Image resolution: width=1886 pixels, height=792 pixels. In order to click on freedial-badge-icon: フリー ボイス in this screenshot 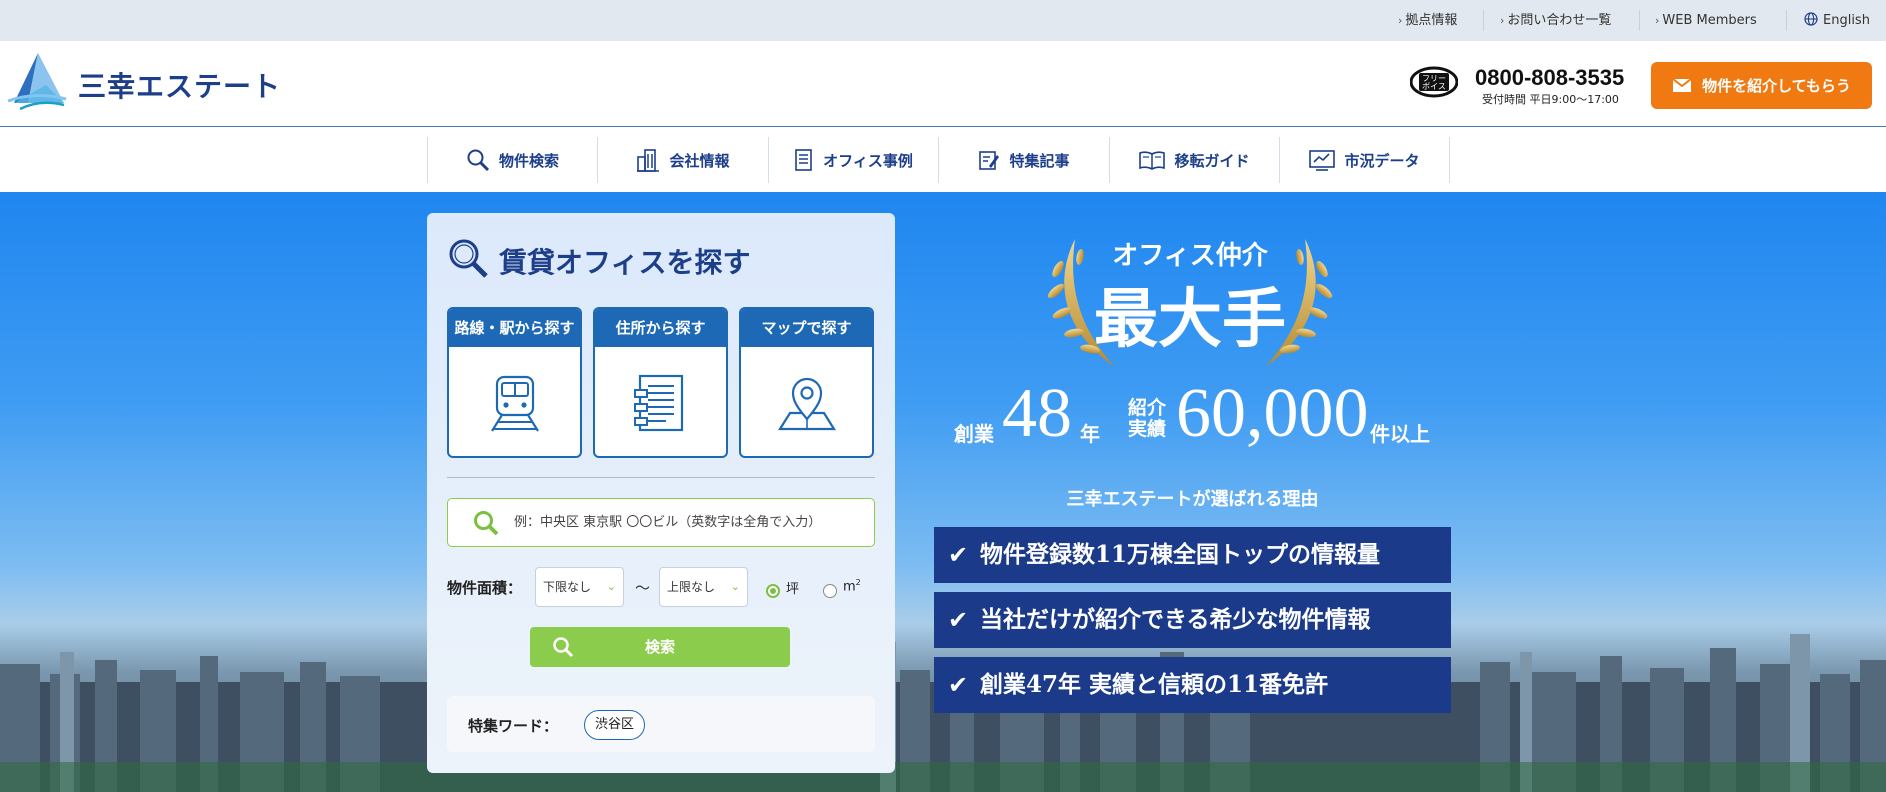, I will do `click(1434, 82)`.